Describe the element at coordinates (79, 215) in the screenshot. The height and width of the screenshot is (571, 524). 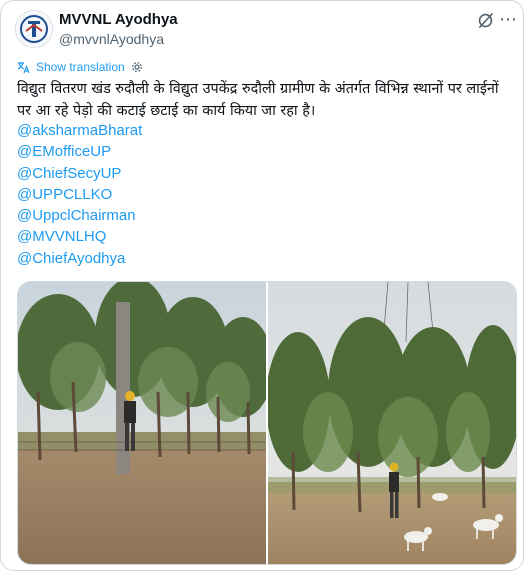
I see `mention-link: @UppclChairman` at that location.